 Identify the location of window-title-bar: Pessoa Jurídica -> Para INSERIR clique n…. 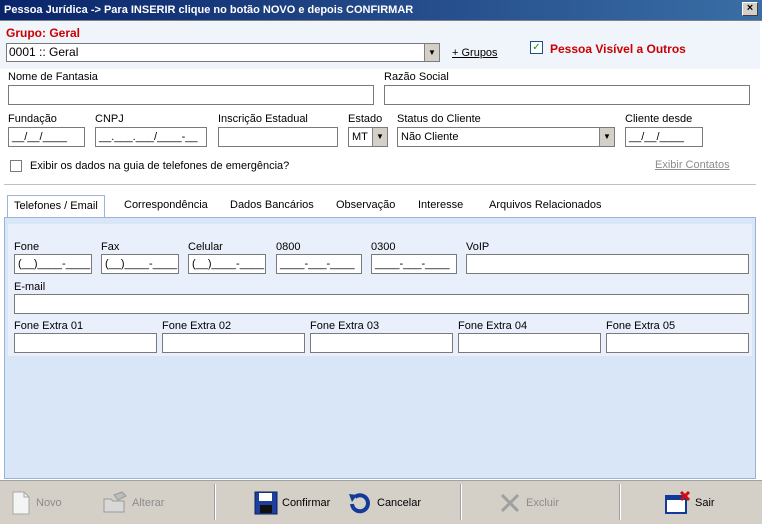
(381, 10).